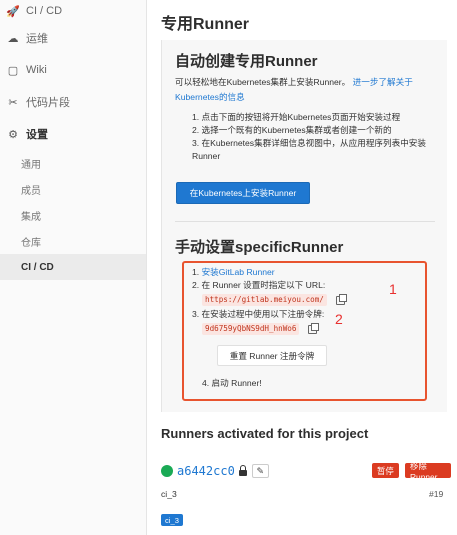 The height and width of the screenshot is (535, 457). What do you see at coordinates (48, 103) in the screenshot?
I see `sidebar-item-label: 代码片段` at bounding box center [48, 103].